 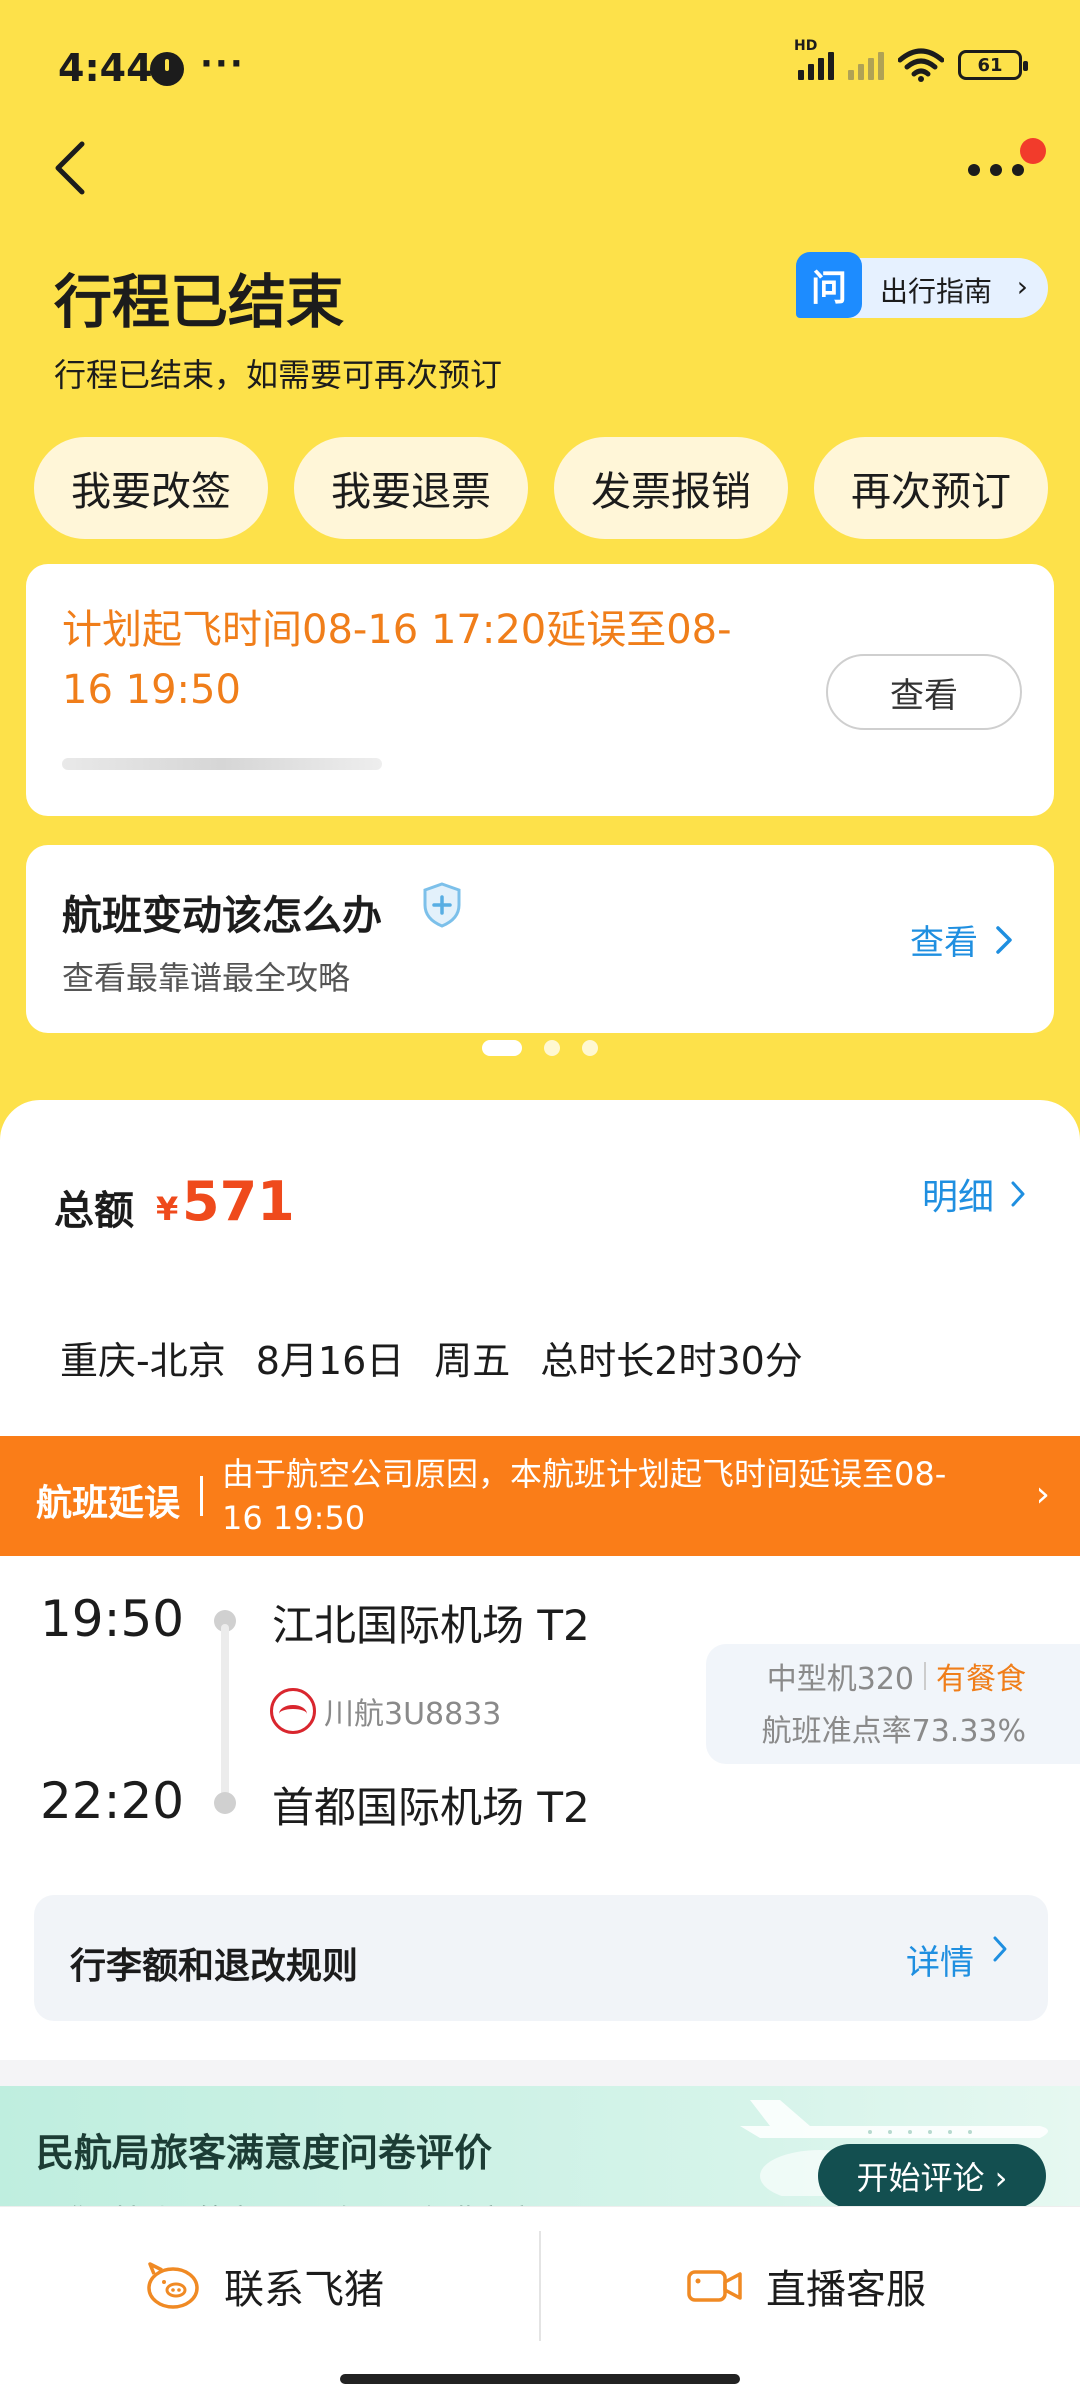 What do you see at coordinates (264, 2153) in the screenshot?
I see `survey-title: 民航局旅客满意度问卷评价` at bounding box center [264, 2153].